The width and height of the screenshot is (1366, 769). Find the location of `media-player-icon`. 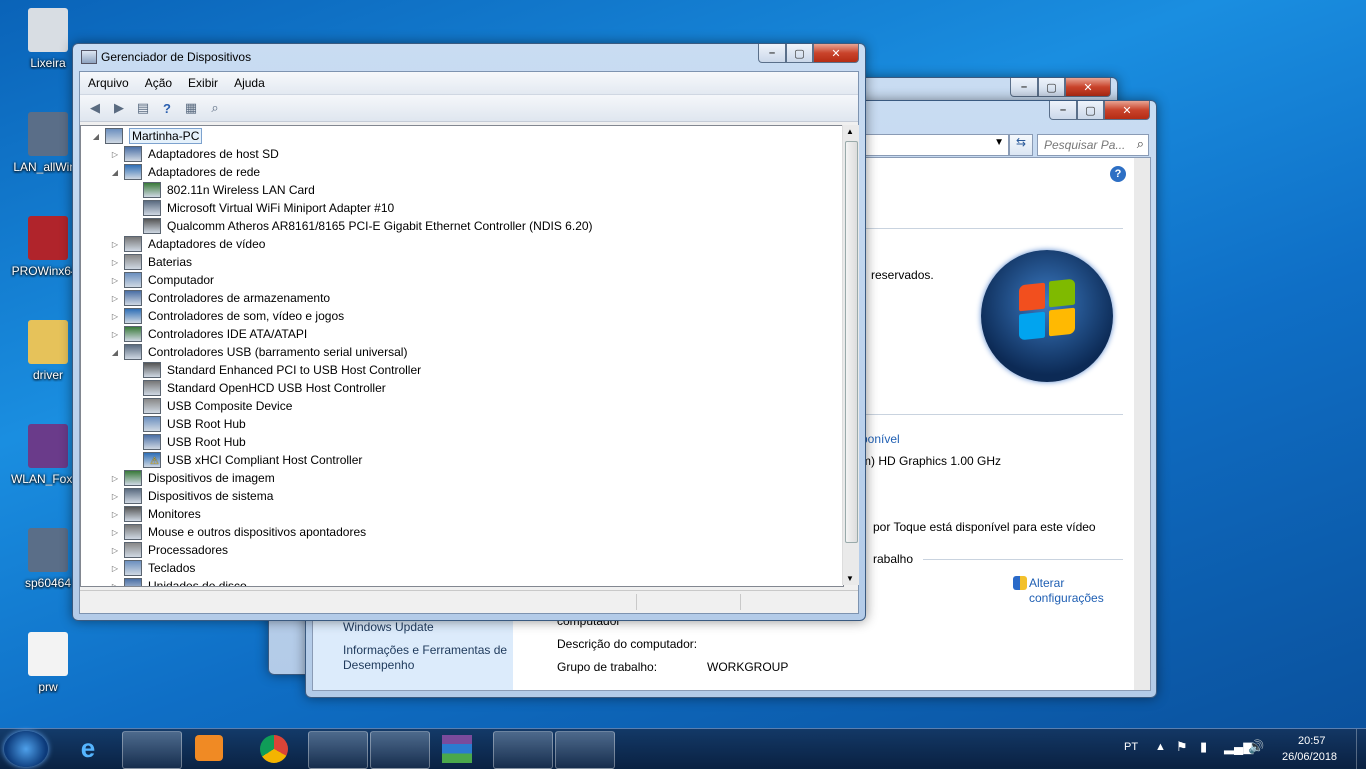

media-player-icon is located at coordinates (209, 748).